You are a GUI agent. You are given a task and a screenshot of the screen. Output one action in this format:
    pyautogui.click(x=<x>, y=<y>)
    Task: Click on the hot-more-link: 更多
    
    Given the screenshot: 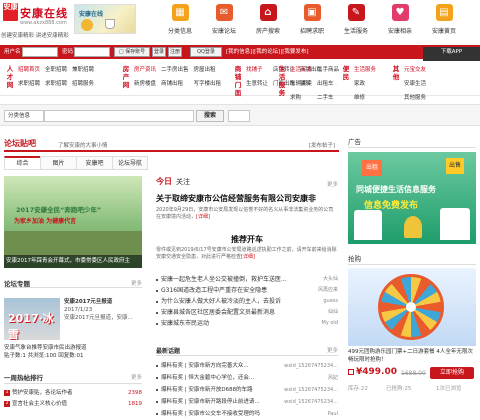 What is the action you would take?
    pyautogui.click(x=136, y=377)
    